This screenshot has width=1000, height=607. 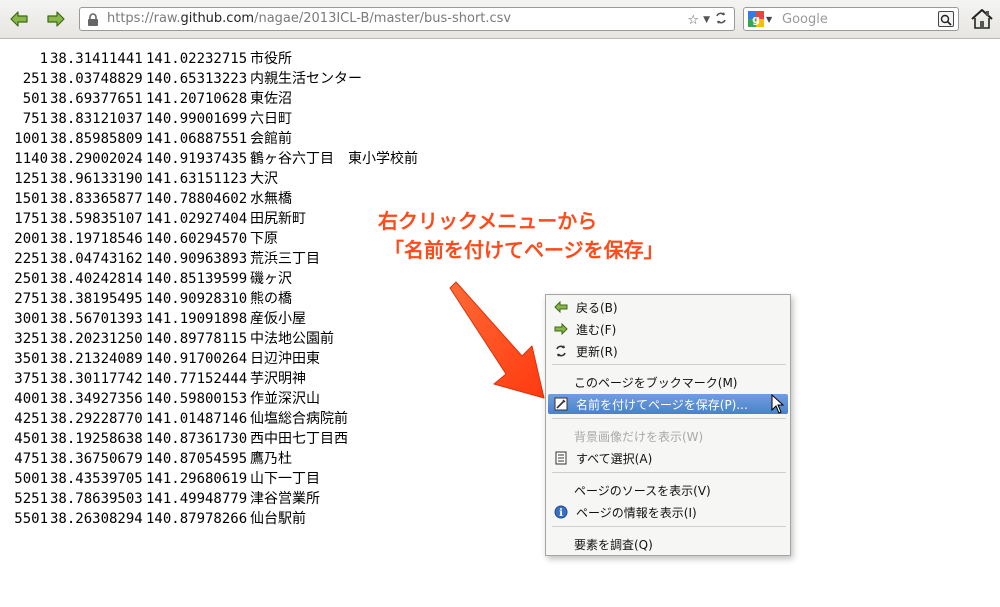 I want to click on svg-text: g, so click(x=756, y=19).